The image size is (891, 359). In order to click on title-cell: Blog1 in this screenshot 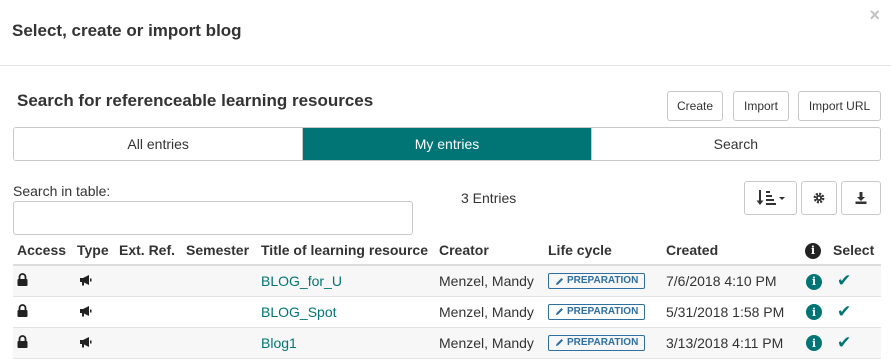, I will do `click(346, 343)`.